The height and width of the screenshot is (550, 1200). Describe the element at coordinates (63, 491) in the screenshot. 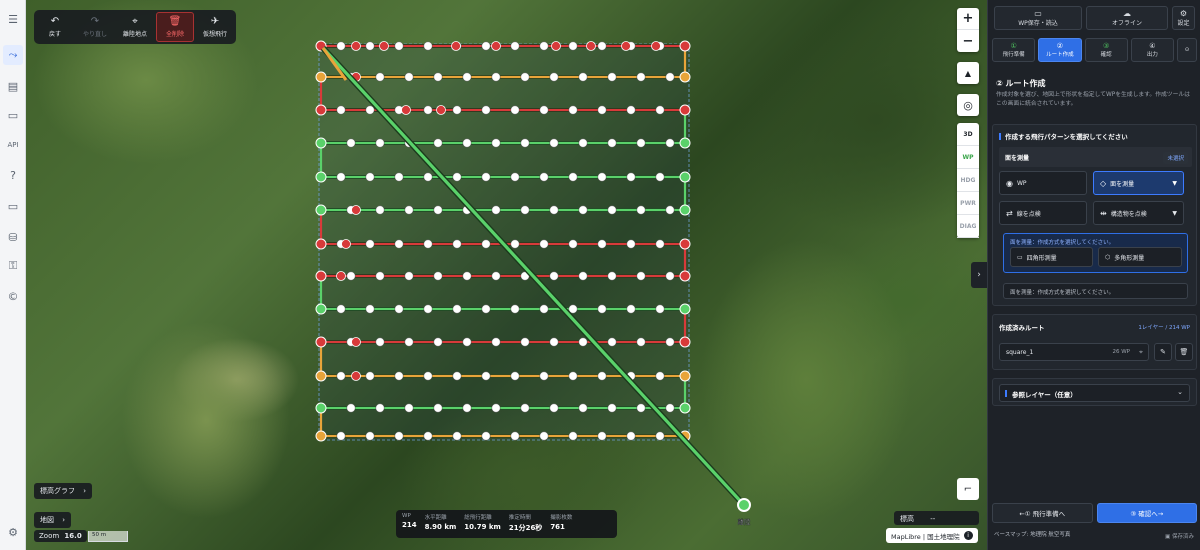

I see `elevation-graph-button: 標高グラフ ›` at that location.